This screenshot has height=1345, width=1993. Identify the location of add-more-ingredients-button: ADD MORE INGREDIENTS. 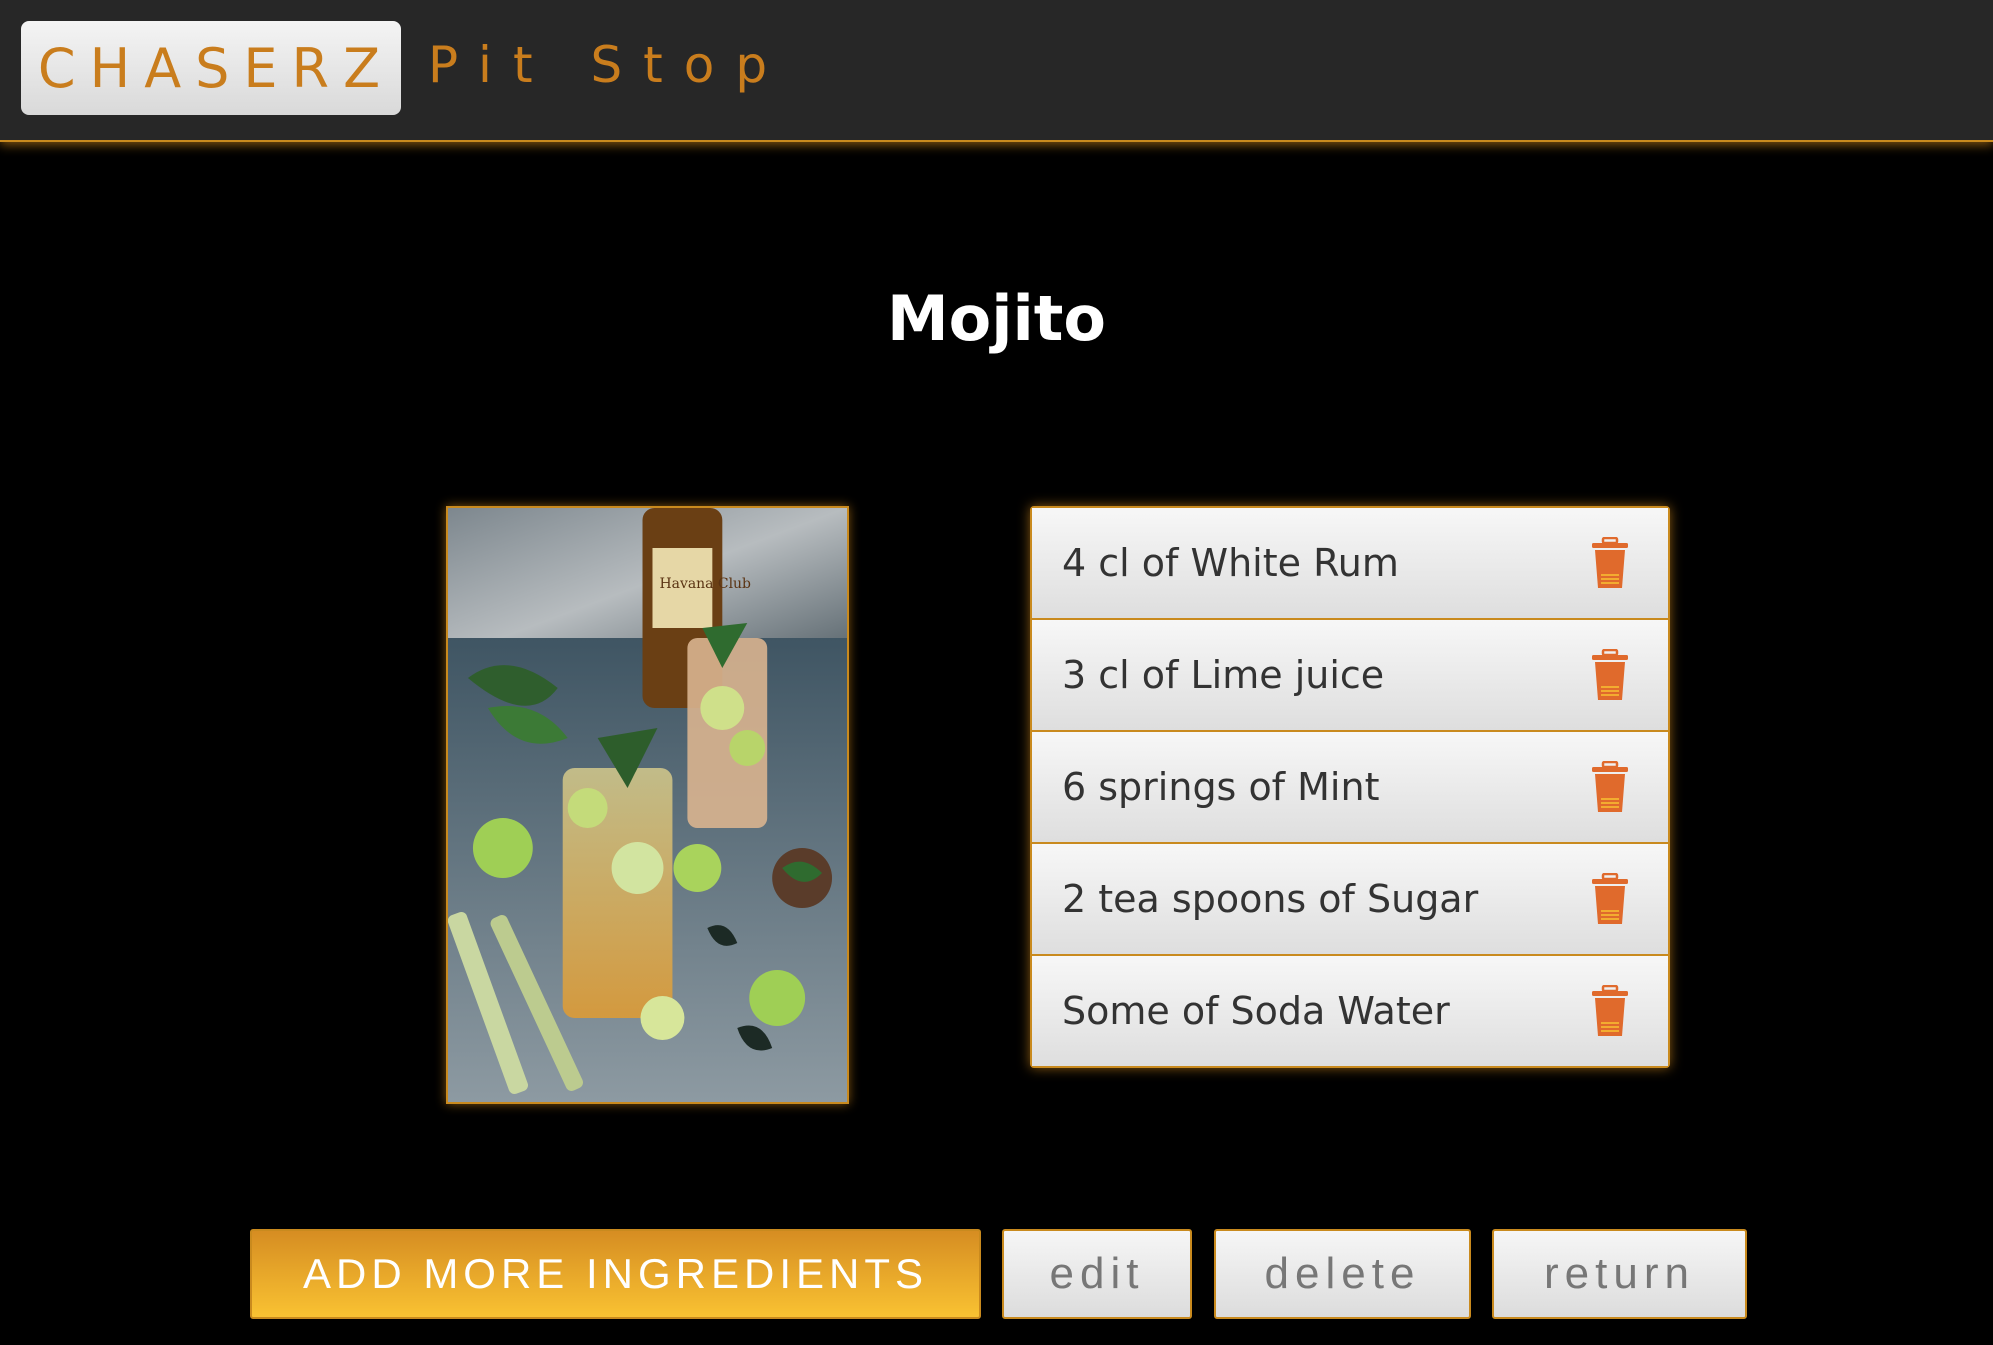
(615, 1274).